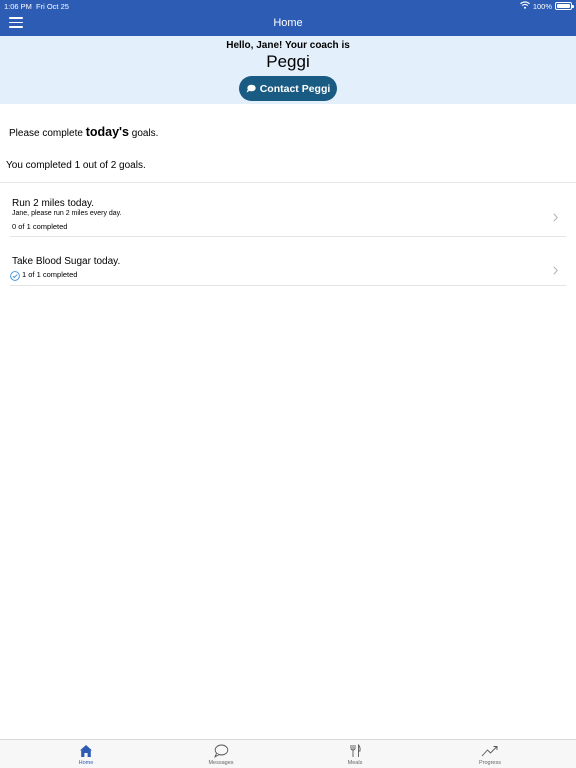  What do you see at coordinates (66, 261) in the screenshot?
I see `goal-title: Take Blood Sugar today.` at bounding box center [66, 261].